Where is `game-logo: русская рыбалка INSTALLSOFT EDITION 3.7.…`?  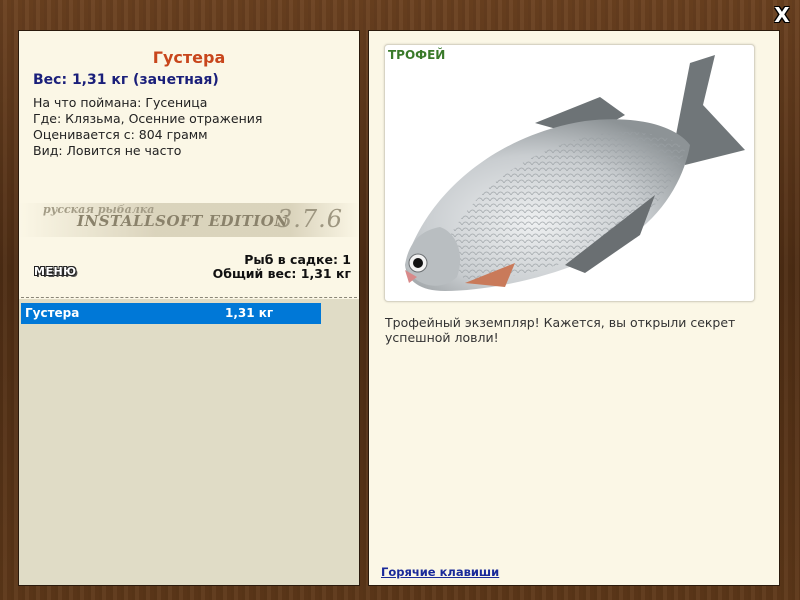 game-logo: русская рыбалка INSTALLSOFT EDITION 3.7.… is located at coordinates (189, 220).